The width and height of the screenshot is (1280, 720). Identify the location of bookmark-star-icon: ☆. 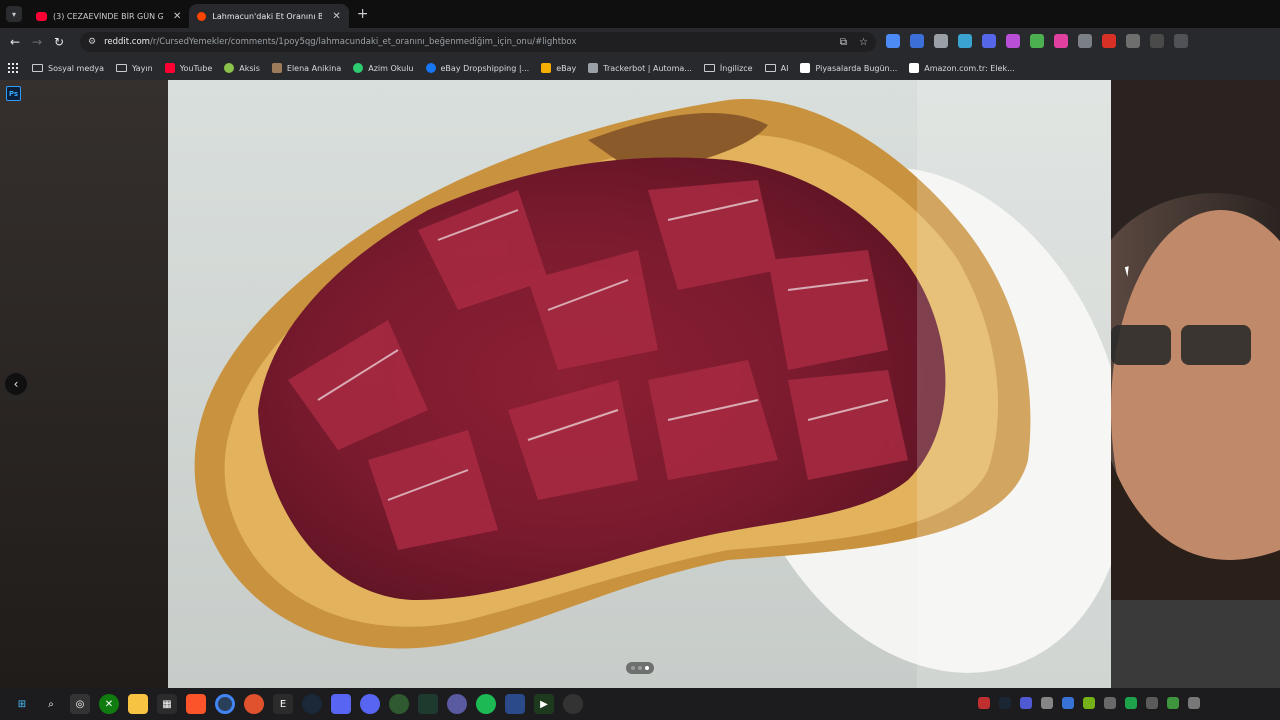
(863, 42).